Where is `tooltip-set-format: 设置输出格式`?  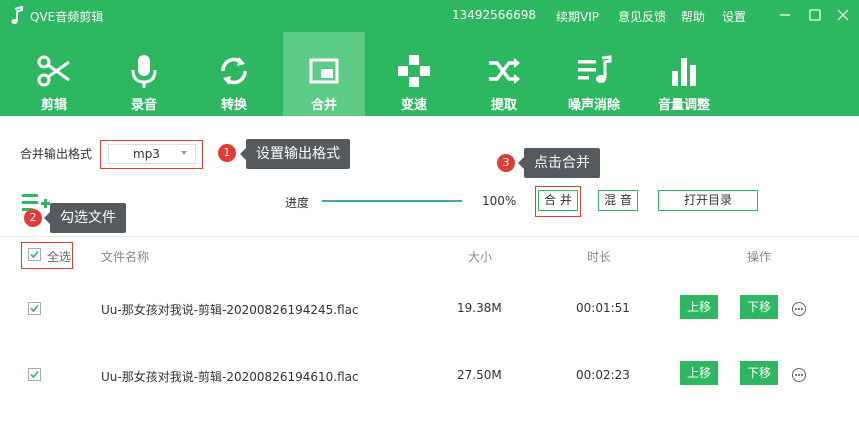
tooltip-set-format: 设置输出格式 is located at coordinates (295, 154).